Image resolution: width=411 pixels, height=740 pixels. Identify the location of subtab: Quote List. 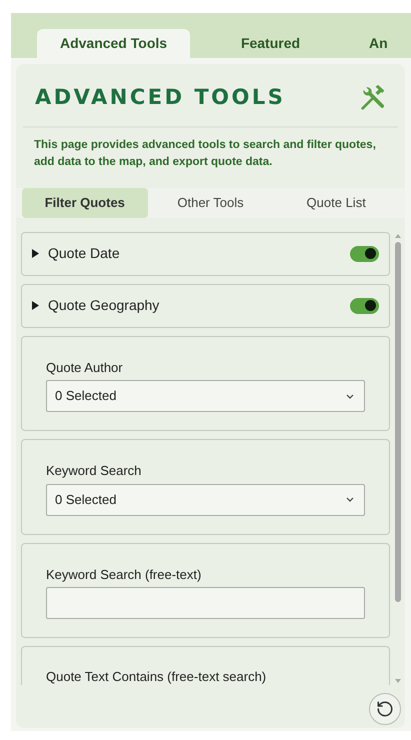
(336, 203).